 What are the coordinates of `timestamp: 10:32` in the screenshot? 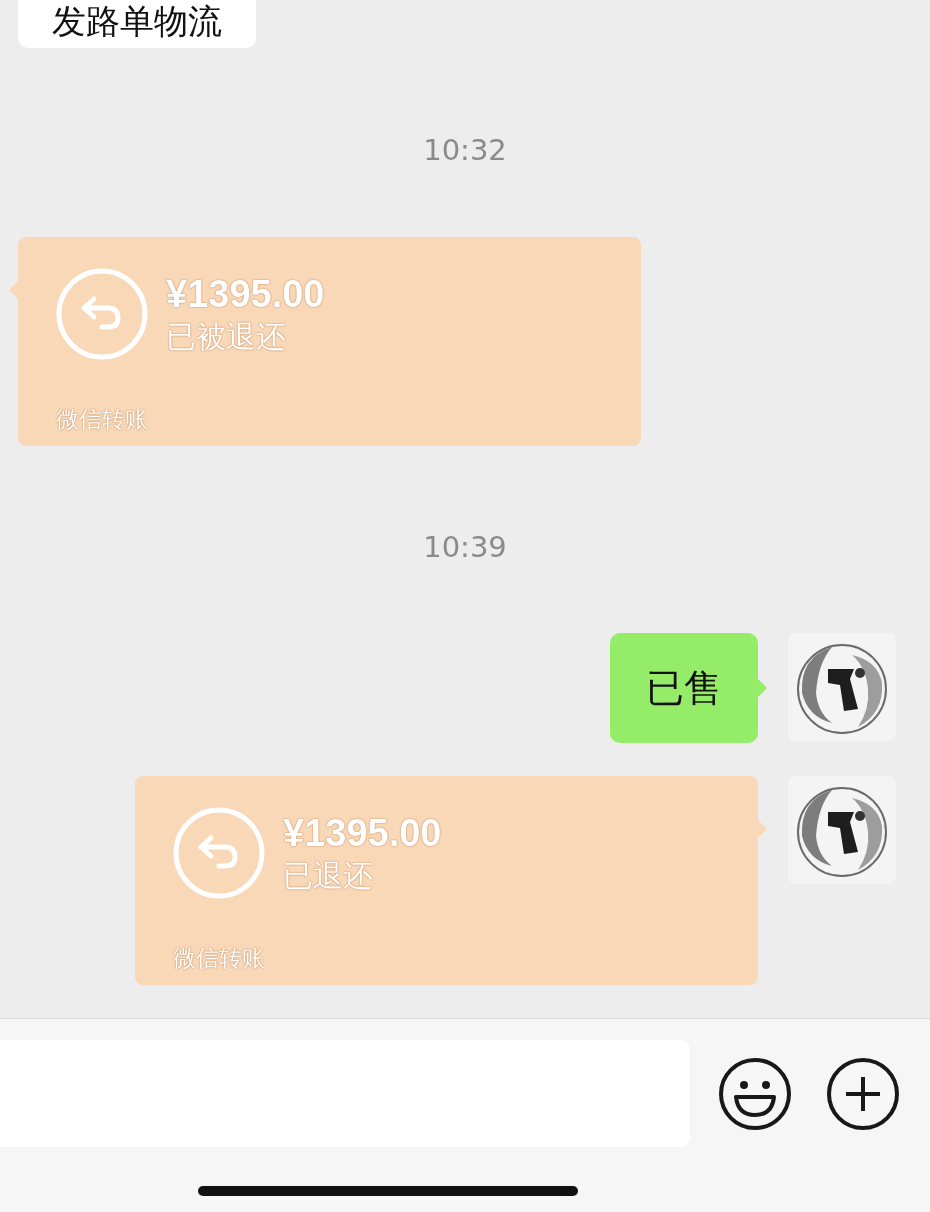 It's located at (465, 150).